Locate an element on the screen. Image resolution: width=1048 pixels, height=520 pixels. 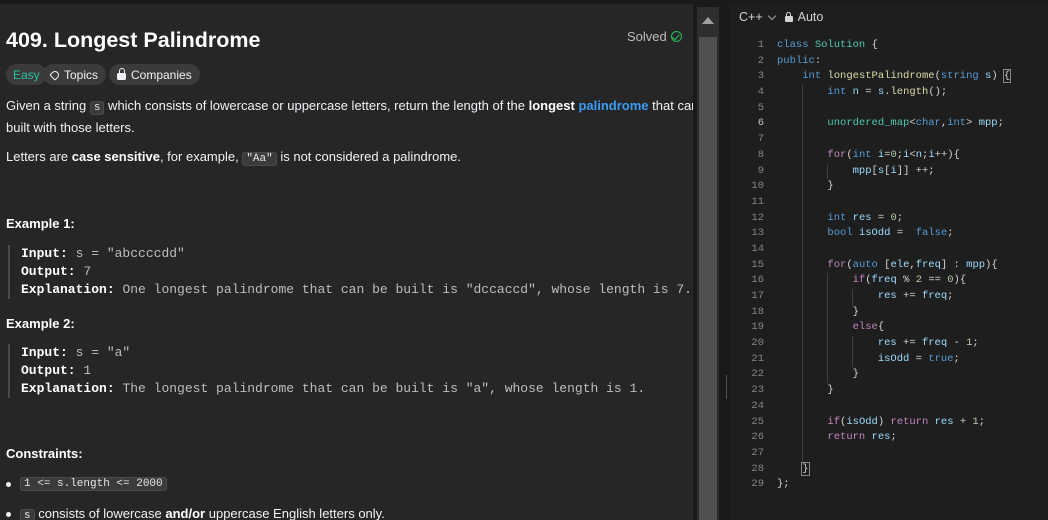
tag-icon is located at coordinates (55, 74).